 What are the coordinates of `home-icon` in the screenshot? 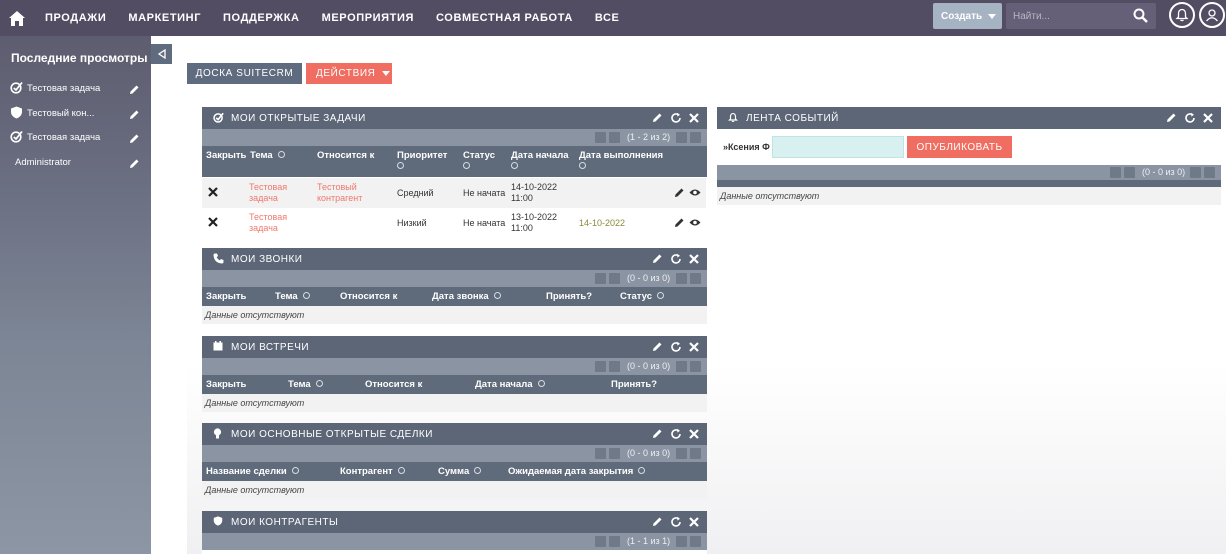 It's located at (17, 18).